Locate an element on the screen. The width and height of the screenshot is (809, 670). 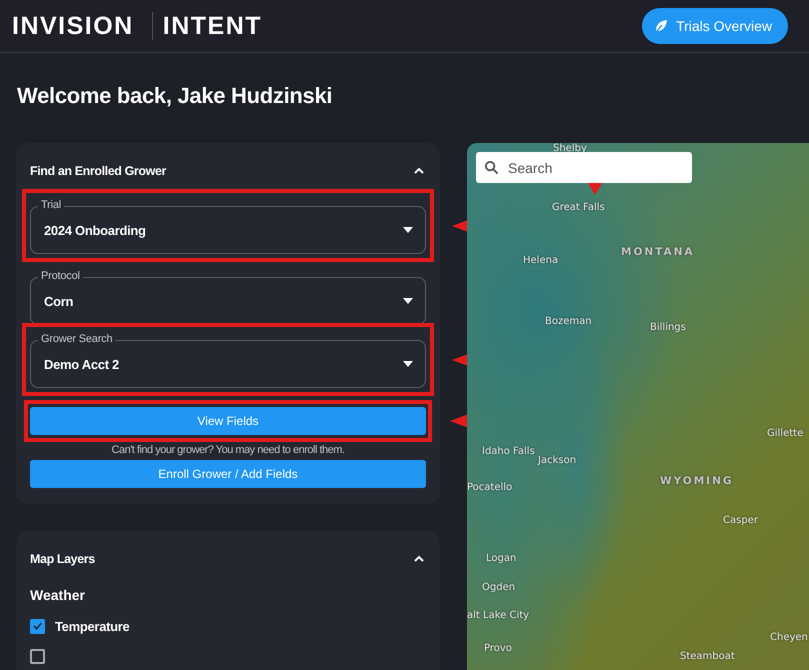
welcome-heading: Welcome back, Jake Hudzinski is located at coordinates (175, 96).